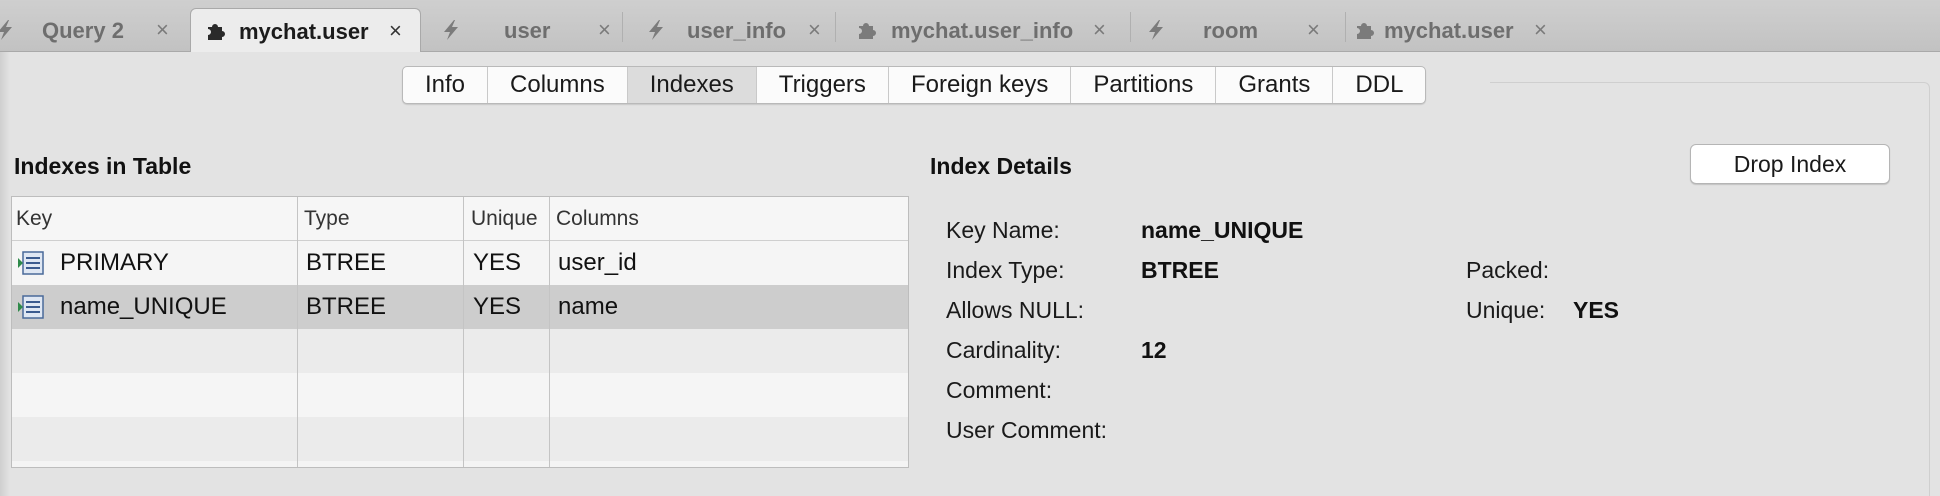 Image resolution: width=1940 pixels, height=496 pixels. I want to click on header-unique: Unique, so click(502, 219).